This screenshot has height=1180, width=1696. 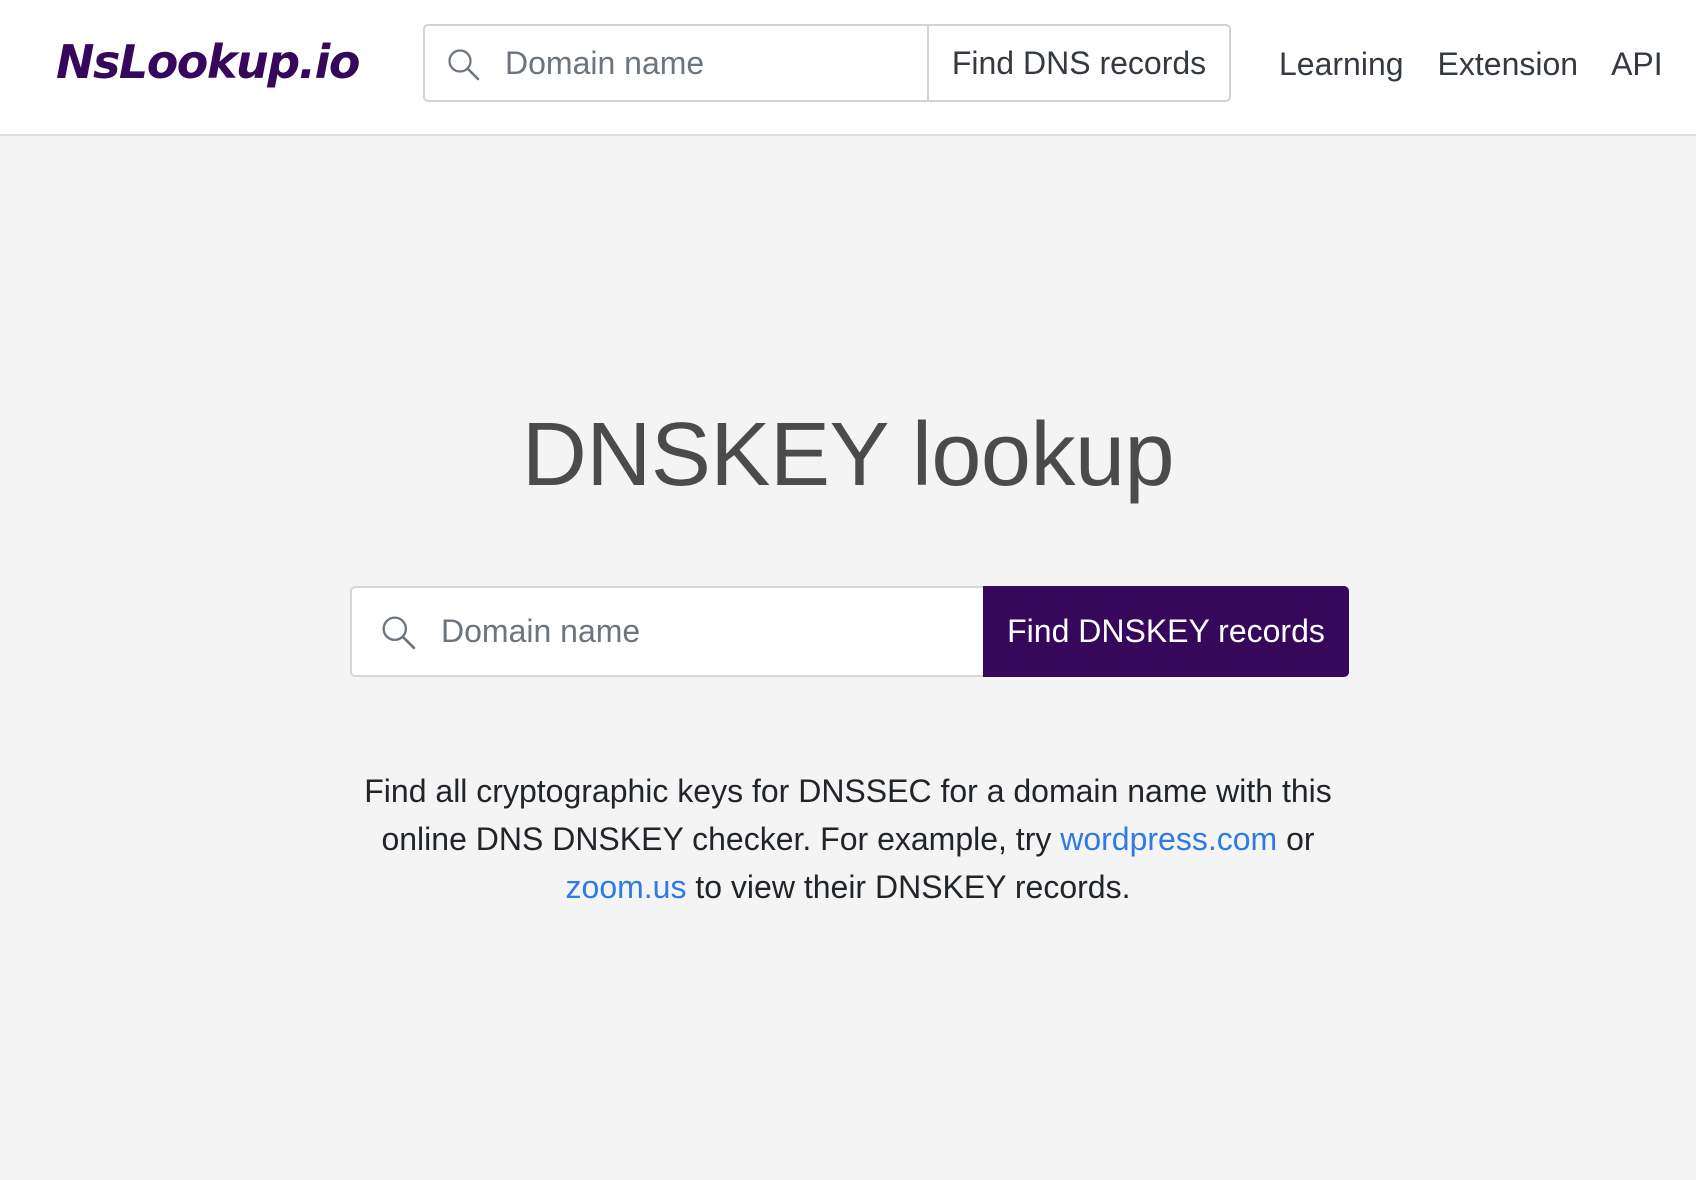 I want to click on description-text: or, so click(x=1296, y=839).